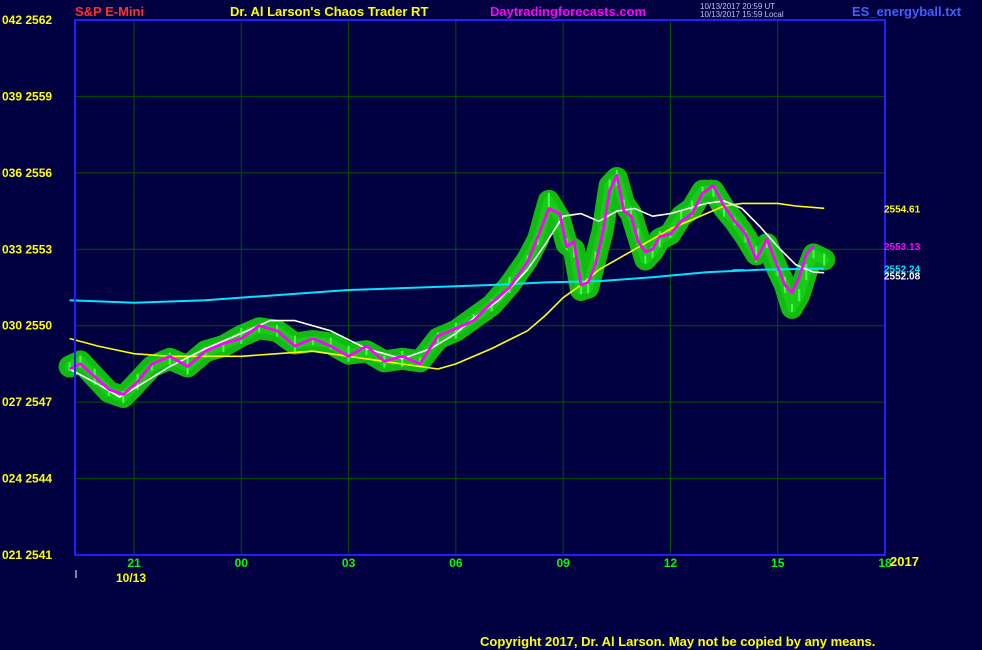  Describe the element at coordinates (27, 402) in the screenshot. I see `y-tick-label: 027 2547` at that location.